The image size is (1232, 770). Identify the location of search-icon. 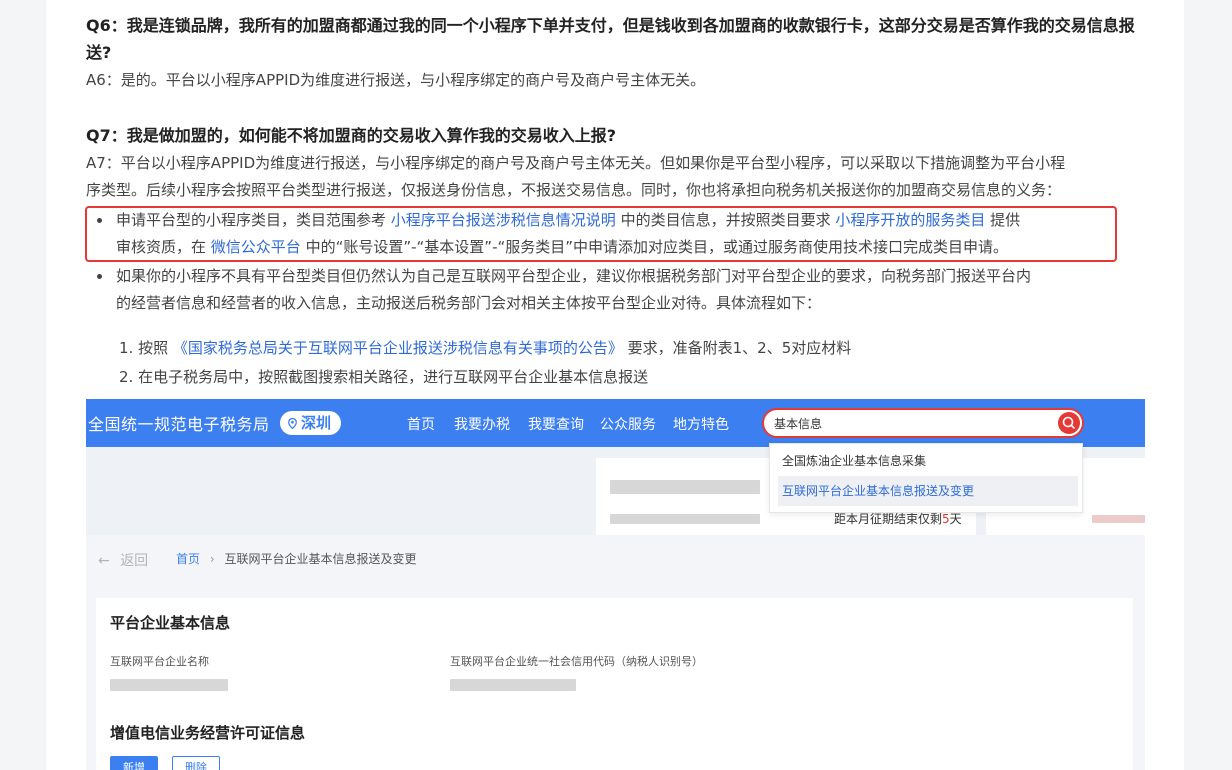
(1068, 422).